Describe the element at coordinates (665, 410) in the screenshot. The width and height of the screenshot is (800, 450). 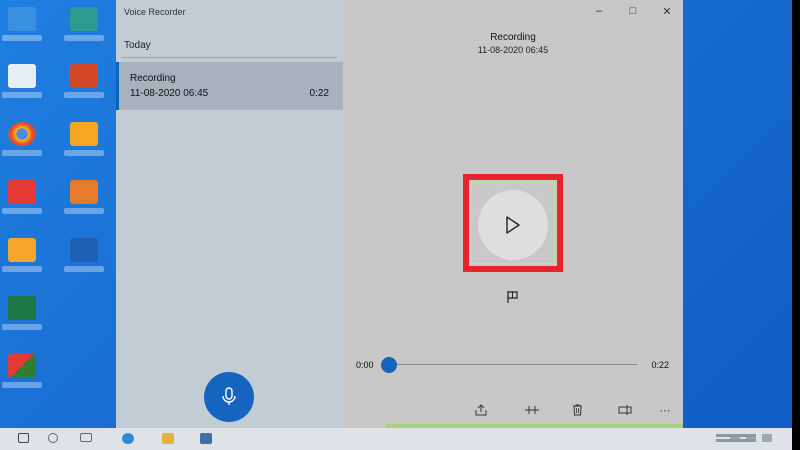
I see `more-icon: ⋯` at that location.